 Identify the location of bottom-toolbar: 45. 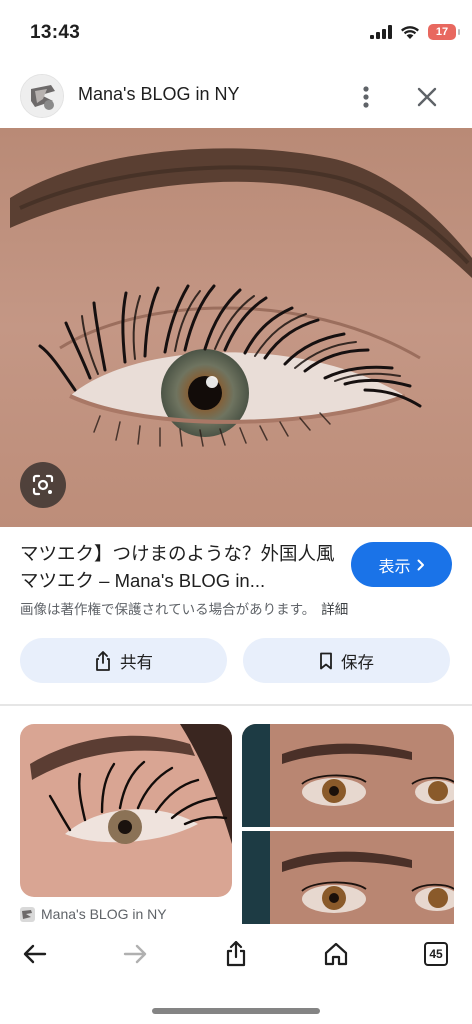
(236, 974).